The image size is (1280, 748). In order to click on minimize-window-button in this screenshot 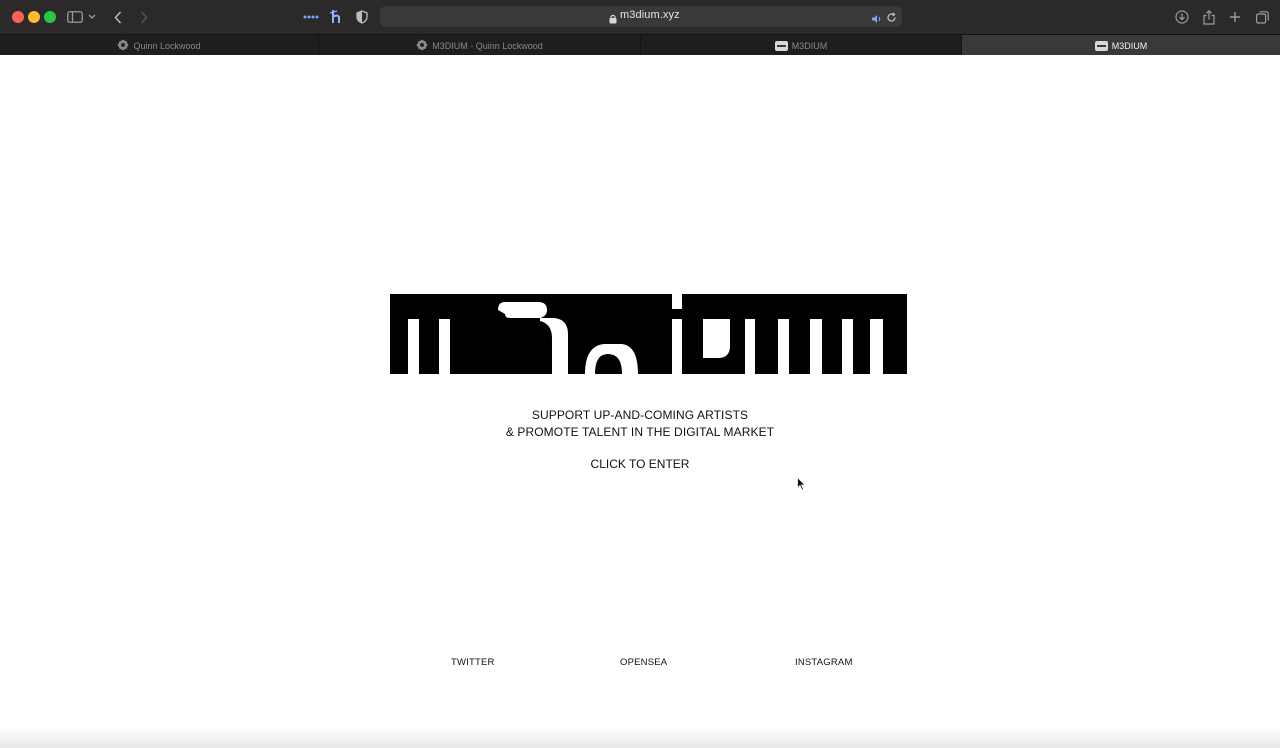, I will do `click(34, 17)`.